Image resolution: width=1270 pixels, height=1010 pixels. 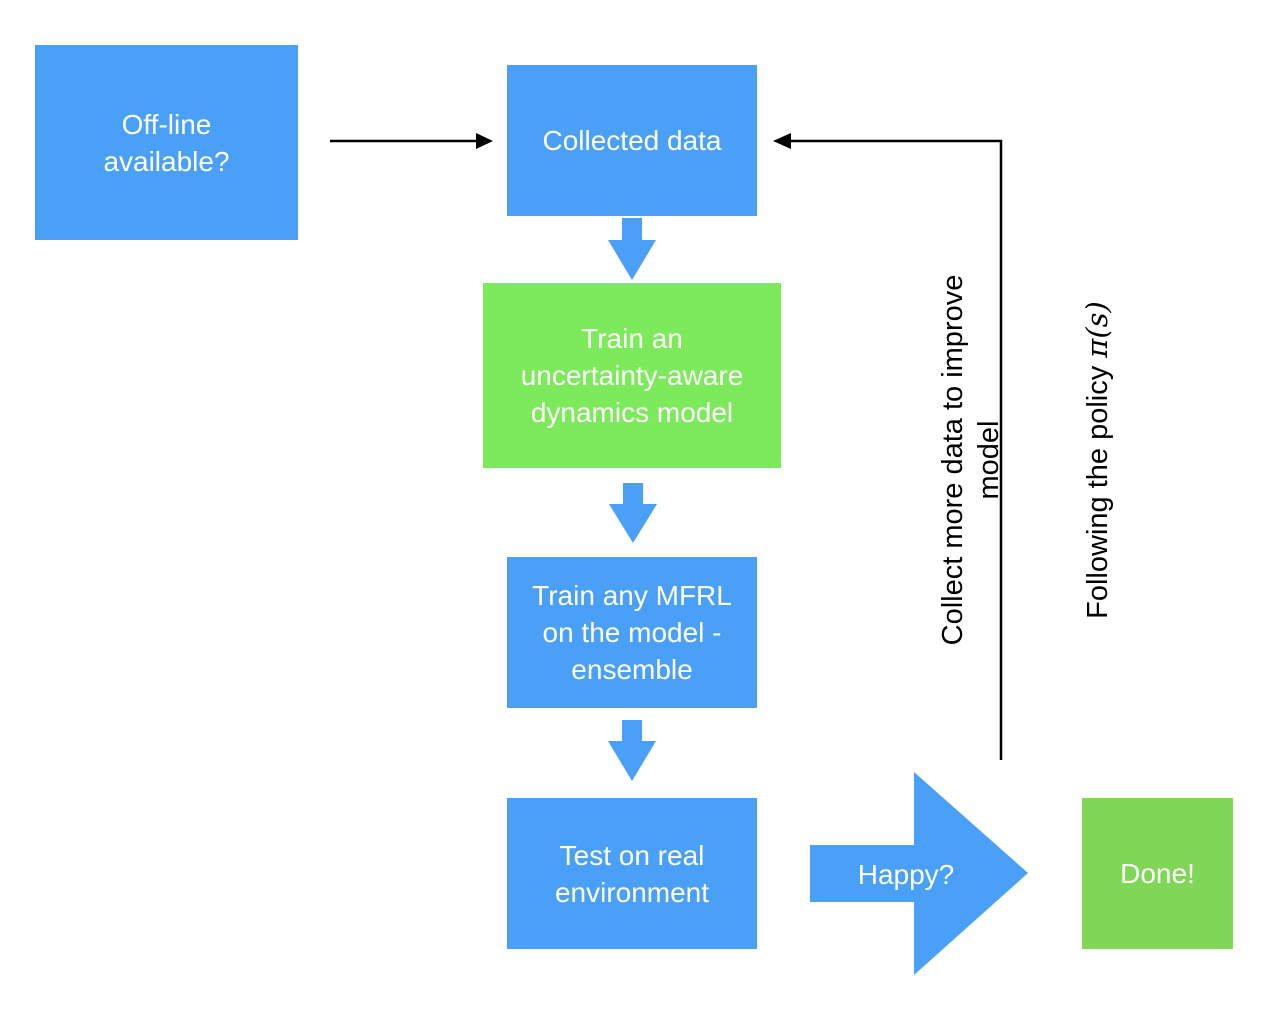 What do you see at coordinates (1098, 488) in the screenshot?
I see `feedback-label-line2-text: Following the policy` at bounding box center [1098, 488].